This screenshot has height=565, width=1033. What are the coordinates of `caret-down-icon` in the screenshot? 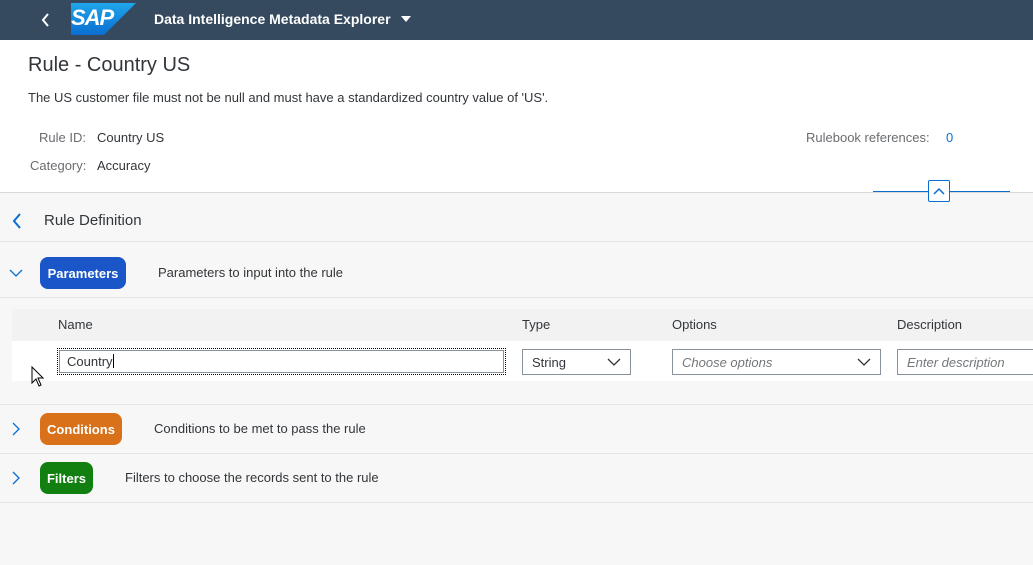 It's located at (406, 19).